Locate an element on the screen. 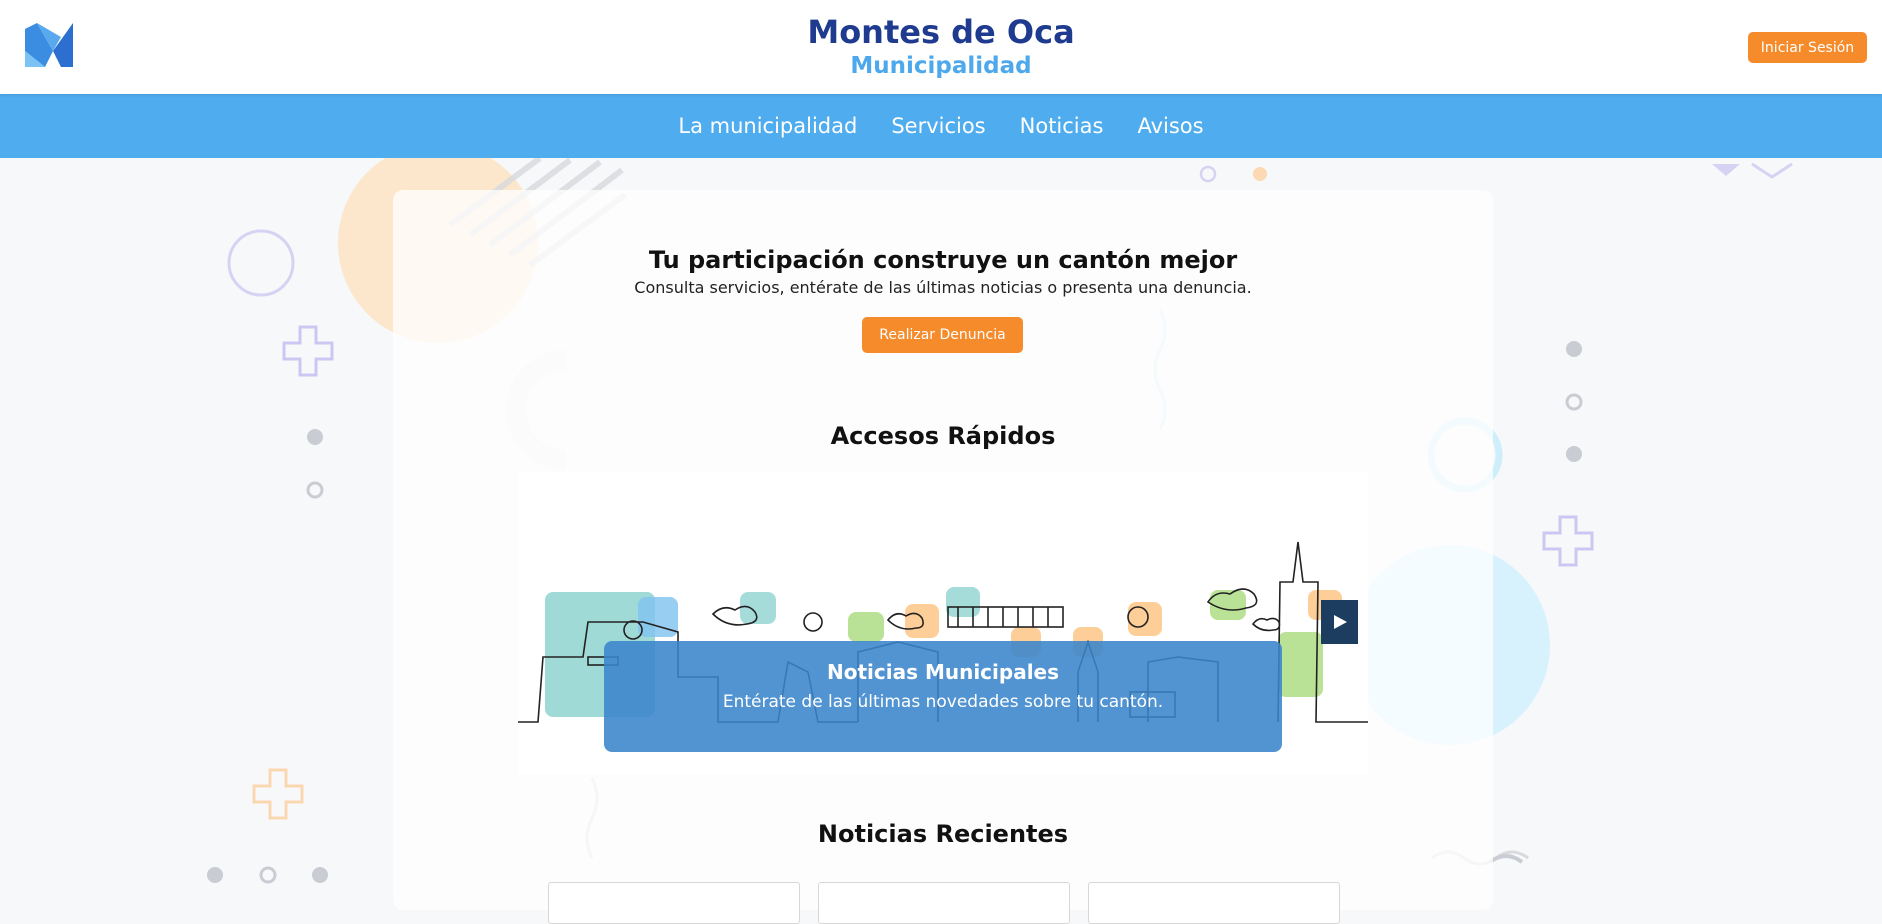 The height and width of the screenshot is (924, 1882). site-subtitle: Municipalidad is located at coordinates (941, 66).